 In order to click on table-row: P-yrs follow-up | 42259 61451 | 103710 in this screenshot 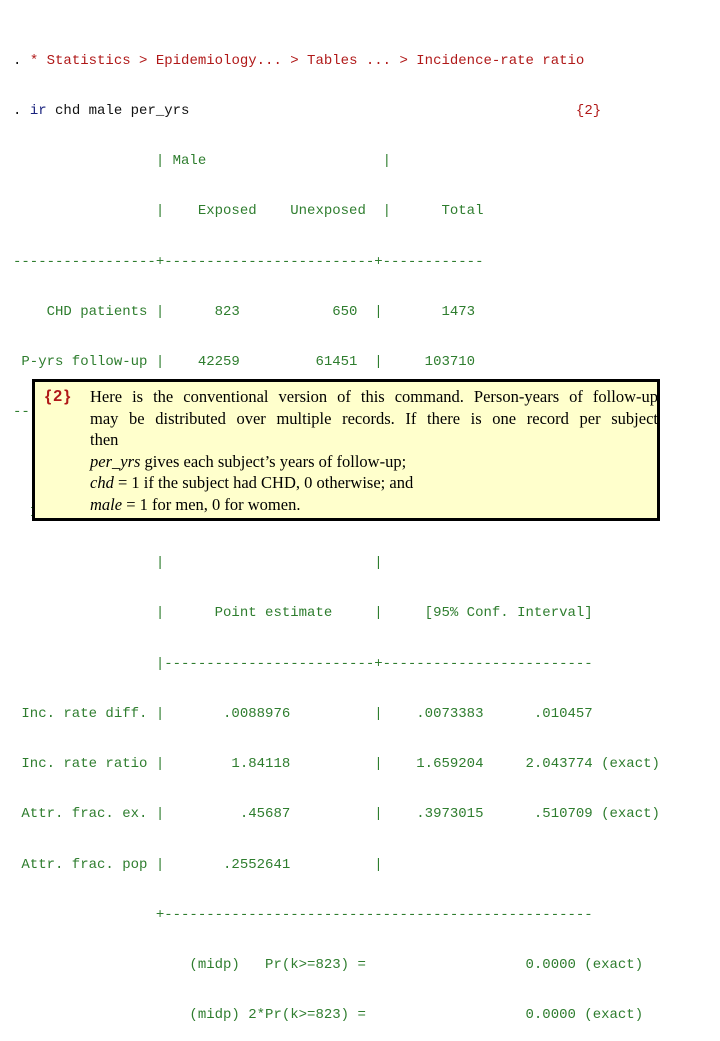, I will do `click(244, 362)`.